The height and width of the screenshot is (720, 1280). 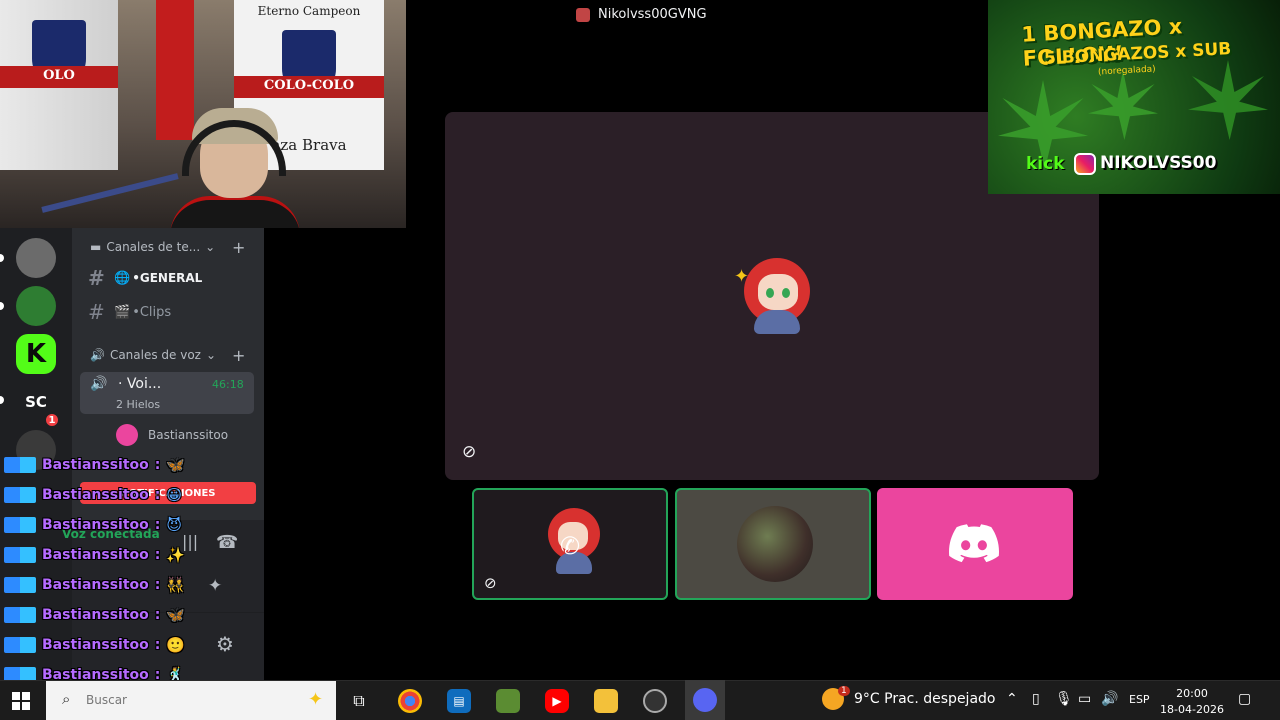 What do you see at coordinates (786, 293) in the screenshot?
I see `avatar-eye` at bounding box center [786, 293].